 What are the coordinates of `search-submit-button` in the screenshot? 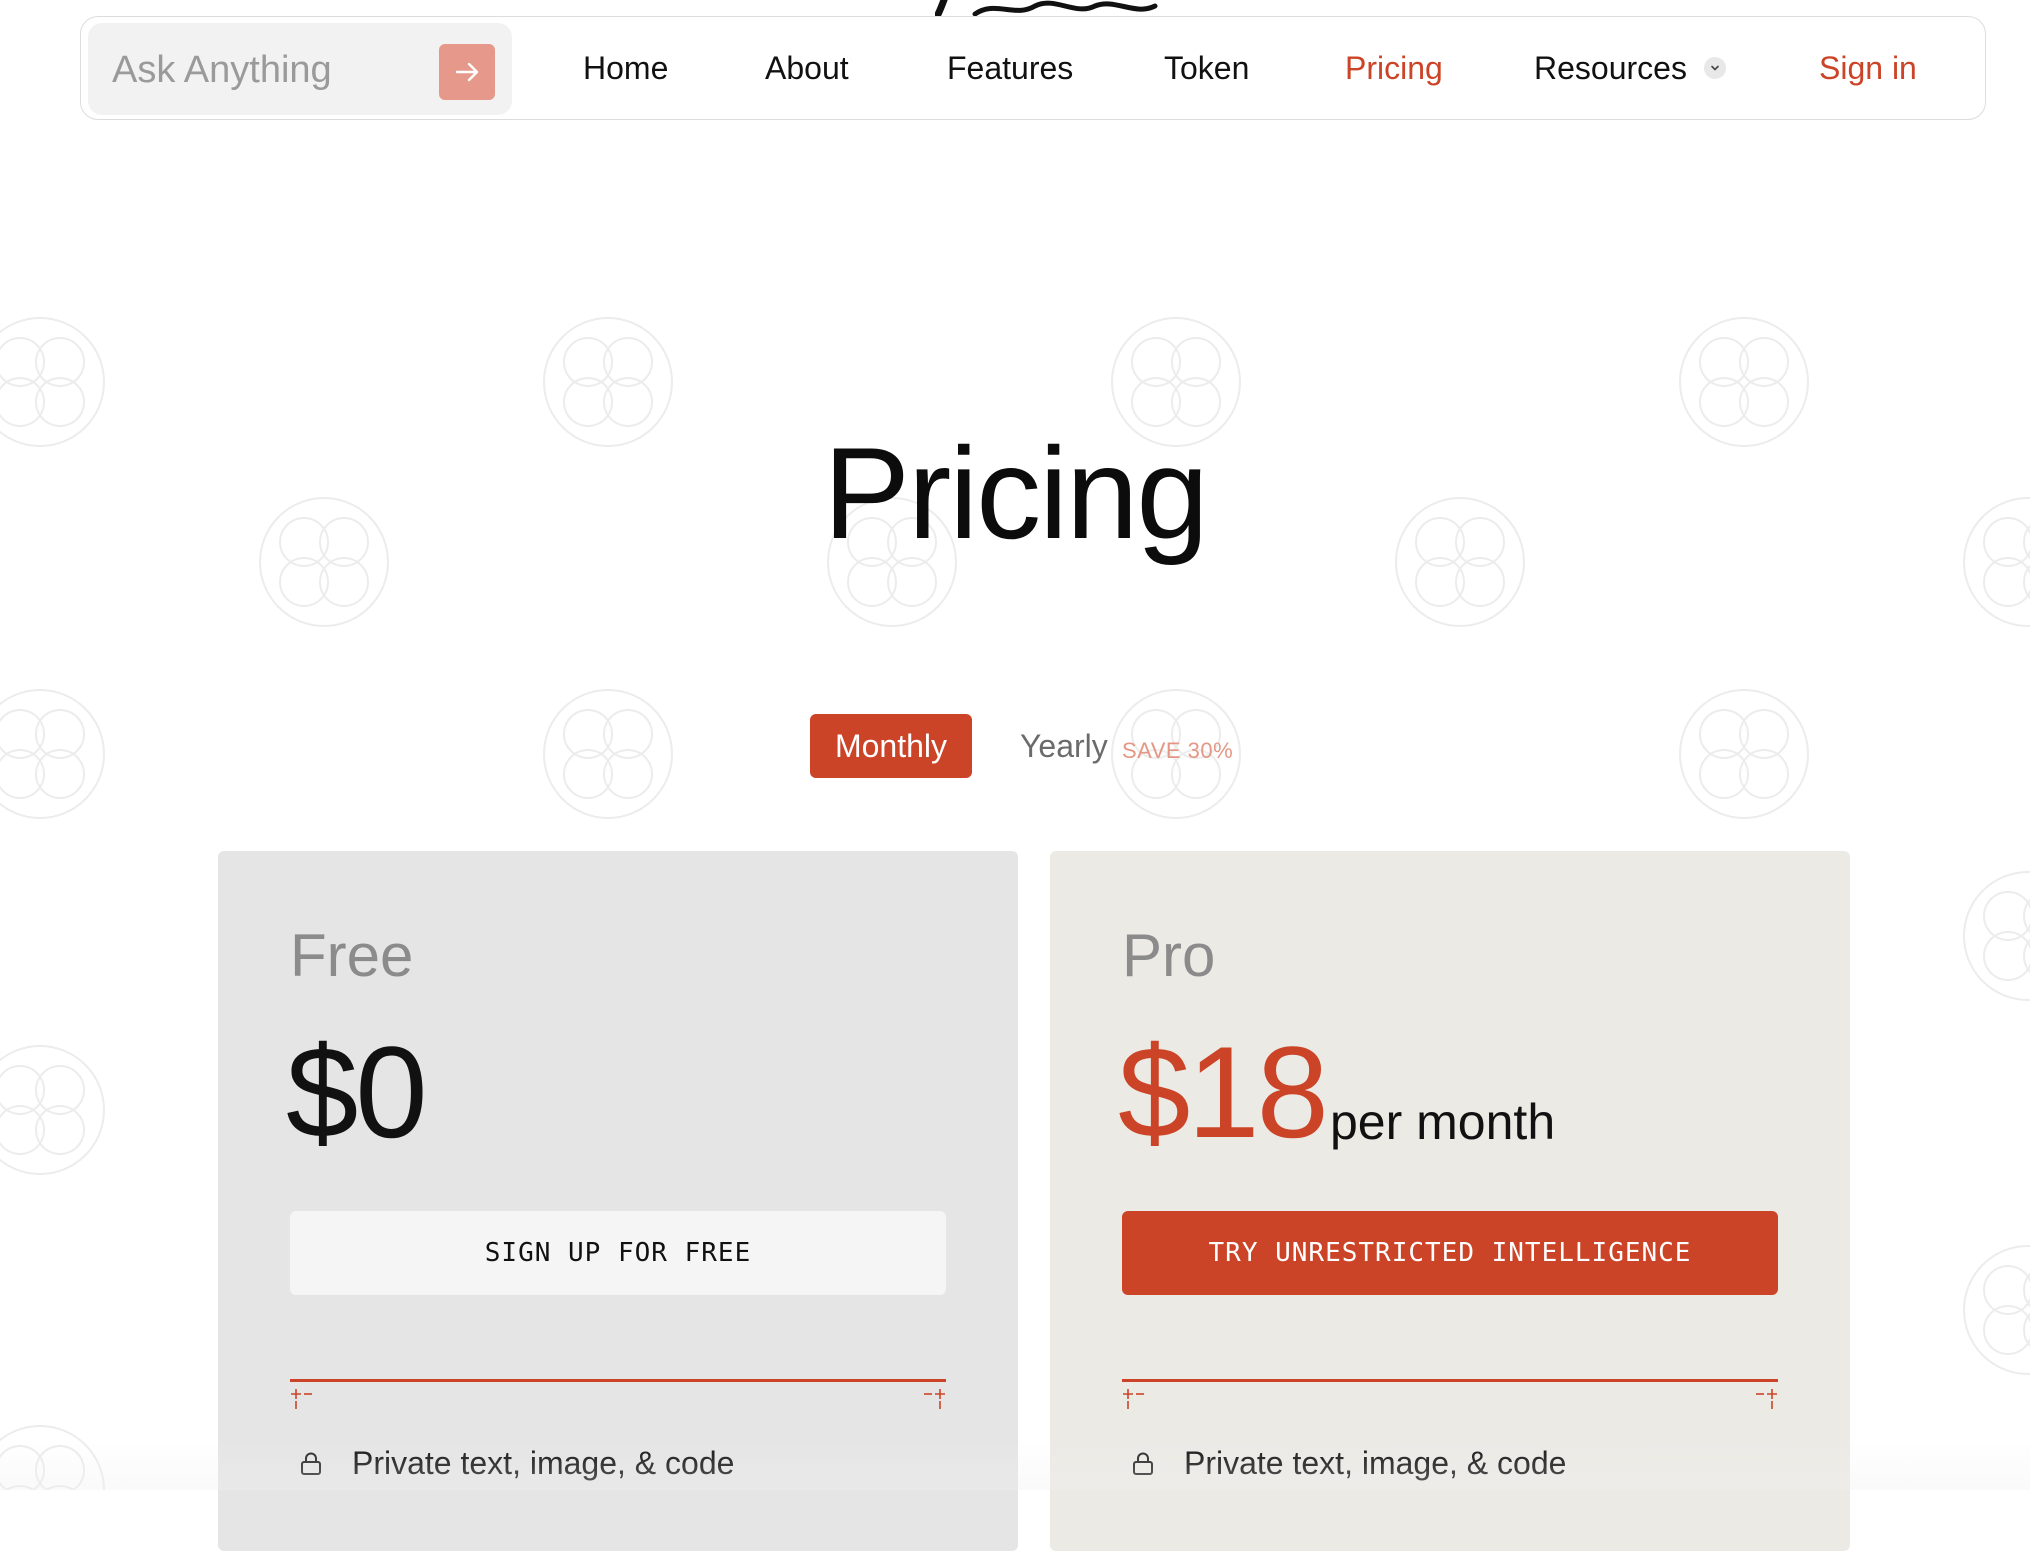 It's located at (467, 72).